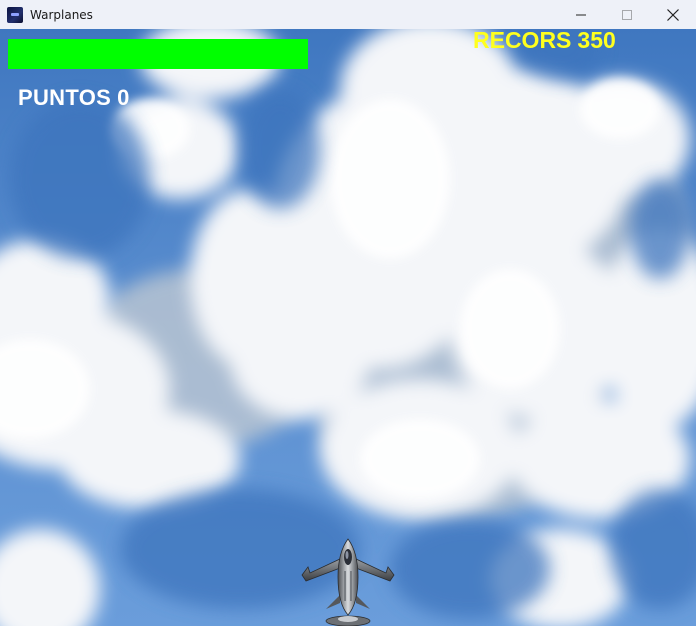  I want to click on maximize-icon, so click(627, 14).